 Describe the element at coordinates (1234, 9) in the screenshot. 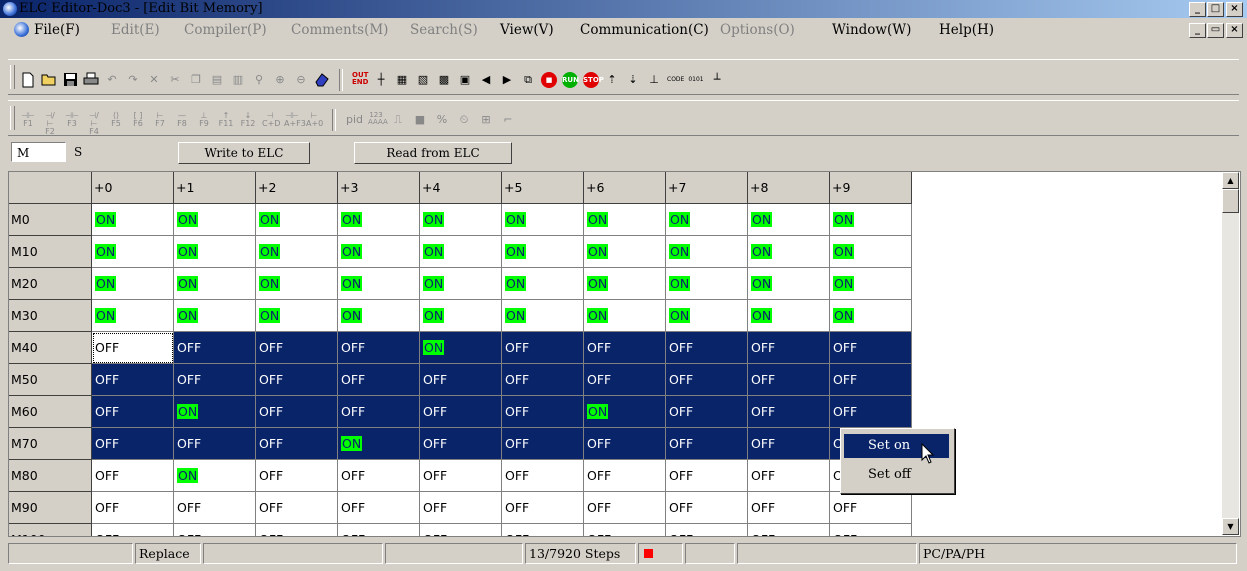

I see `close-button: ×` at that location.